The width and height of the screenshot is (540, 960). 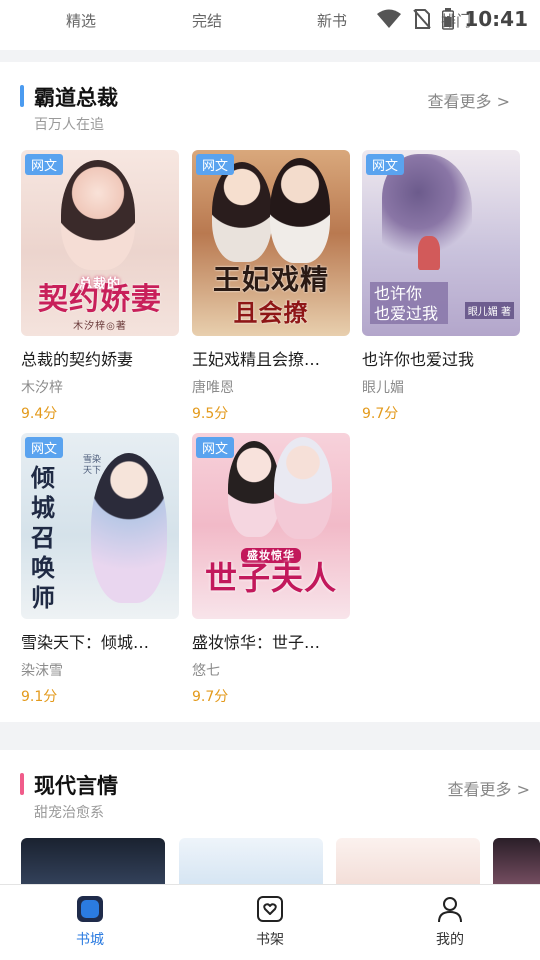 I want to click on tab-featured: 精选, so click(x=81, y=20).